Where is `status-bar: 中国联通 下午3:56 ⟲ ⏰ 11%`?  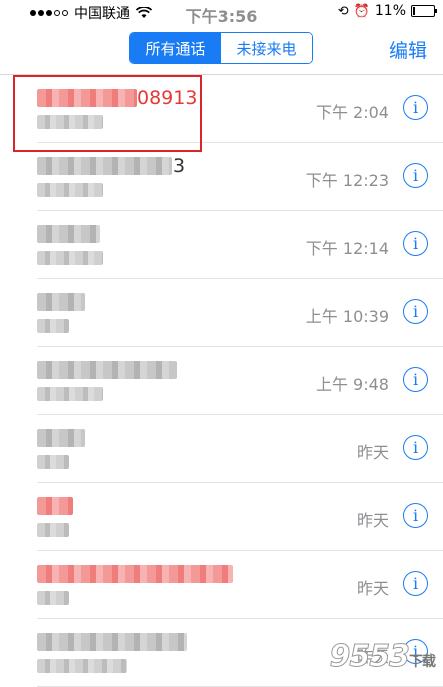
status-bar: 中国联通 下午3:56 ⟲ ⏰ 11% is located at coordinates (221, 13).